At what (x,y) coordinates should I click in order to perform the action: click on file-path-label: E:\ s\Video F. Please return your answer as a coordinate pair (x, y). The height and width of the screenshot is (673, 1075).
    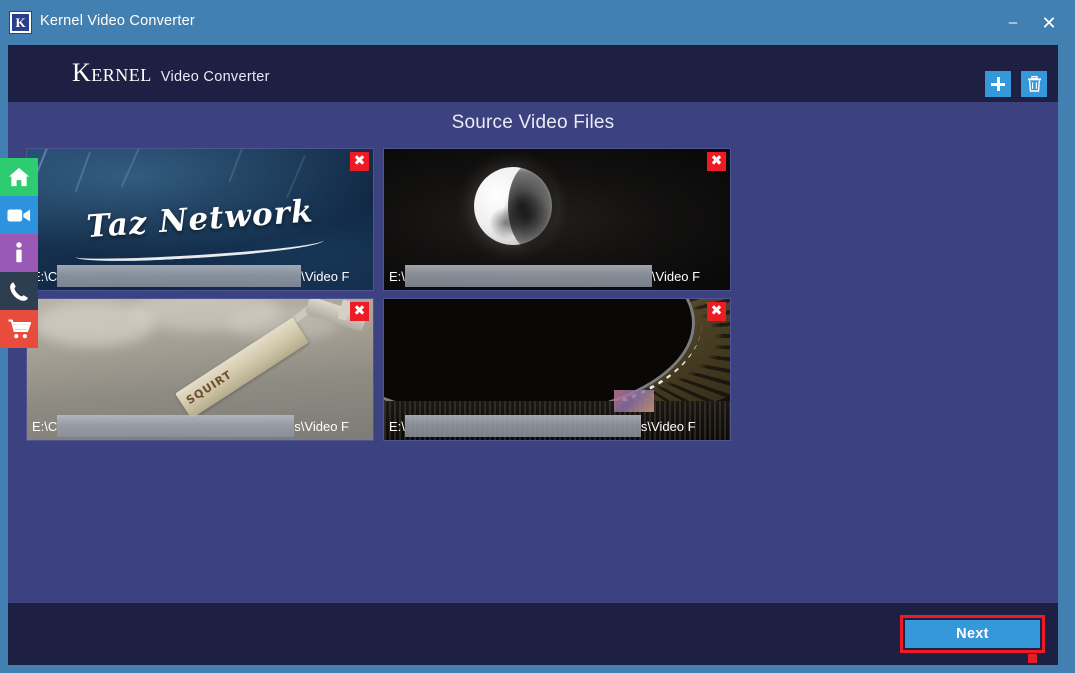
    Looking at the image, I should click on (557, 426).